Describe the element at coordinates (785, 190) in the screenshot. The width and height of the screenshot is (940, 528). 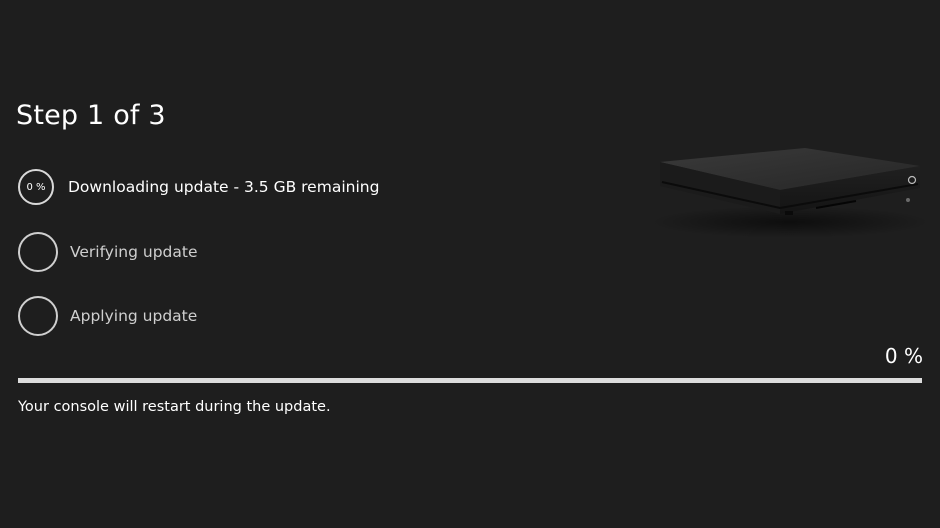
I see `console-icon` at that location.